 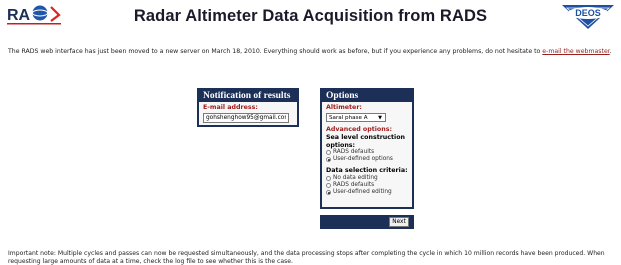 I want to click on notification-panel: Notification of results E-mail address:, so click(x=248, y=107).